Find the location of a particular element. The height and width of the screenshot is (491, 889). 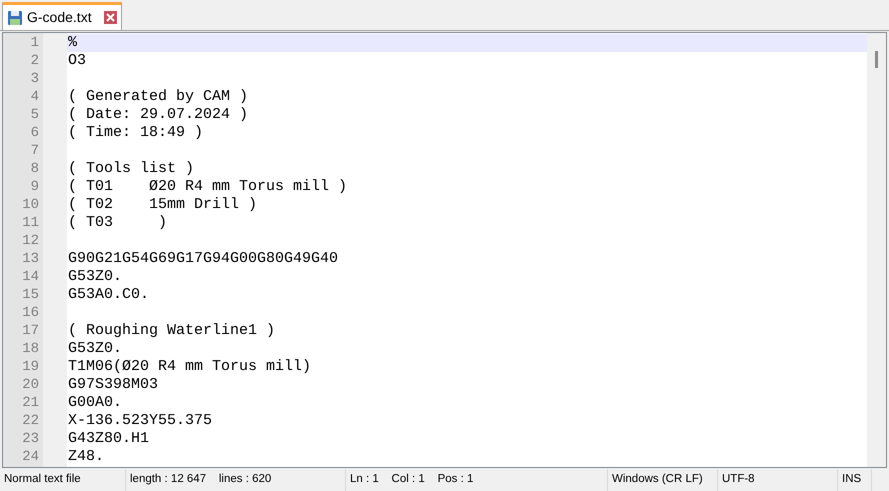

line-number: 13 is located at coordinates (30, 259).